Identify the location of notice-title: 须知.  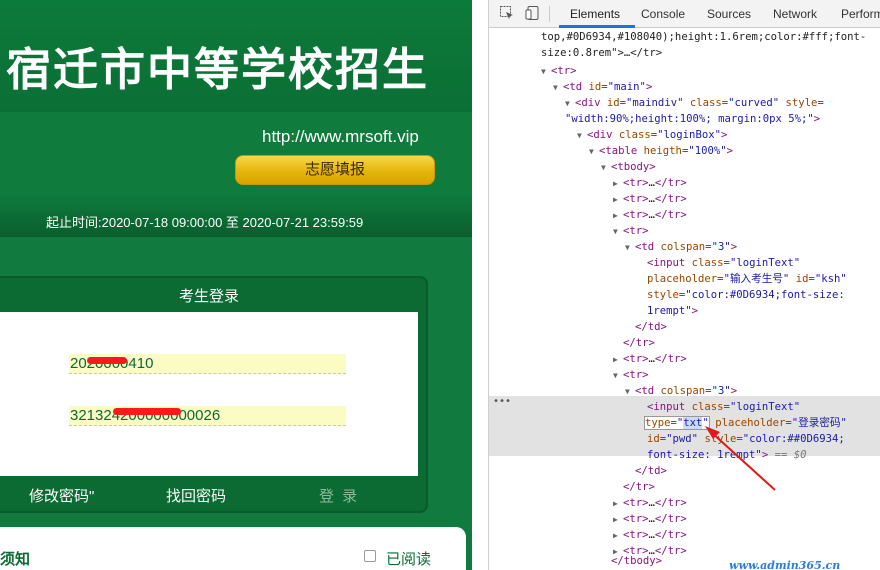
(15, 559).